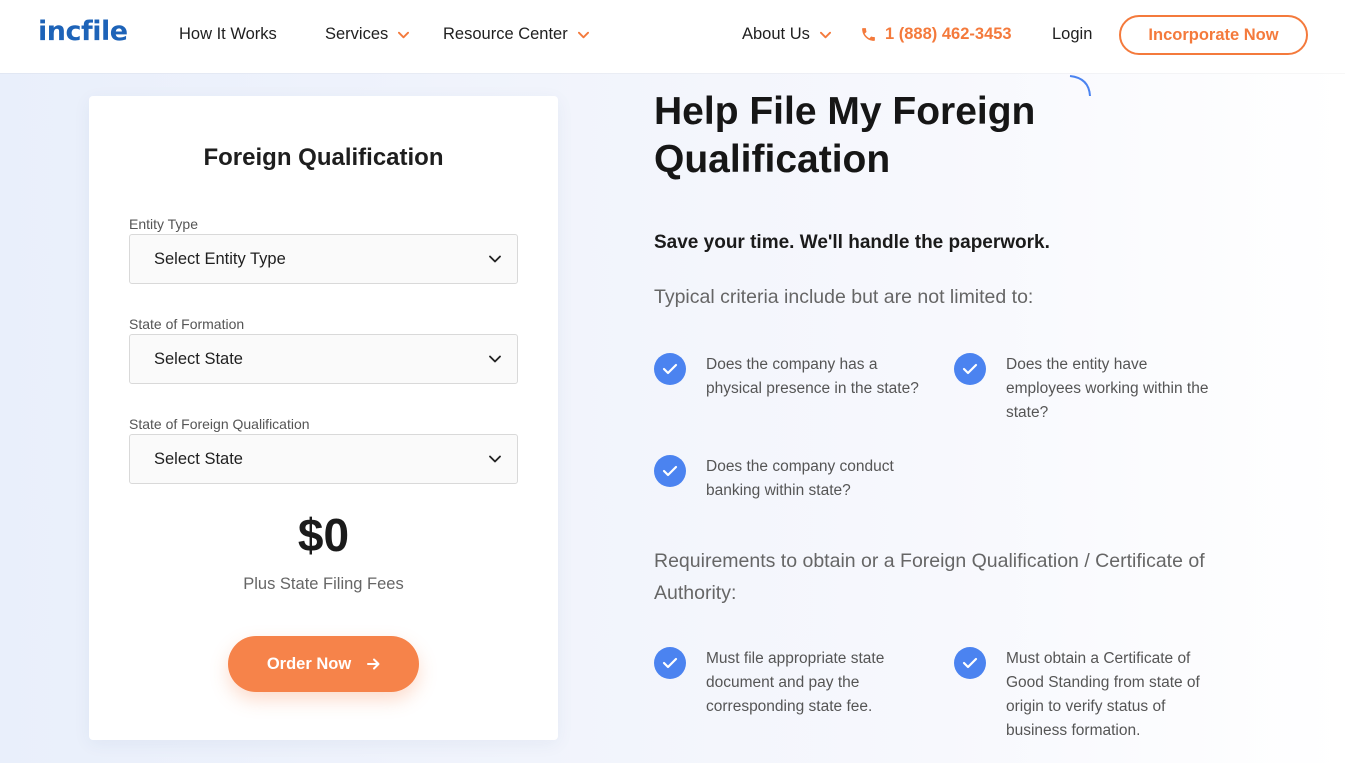  Describe the element at coordinates (198, 358) in the screenshot. I see `state-formation-value: Select State` at that location.